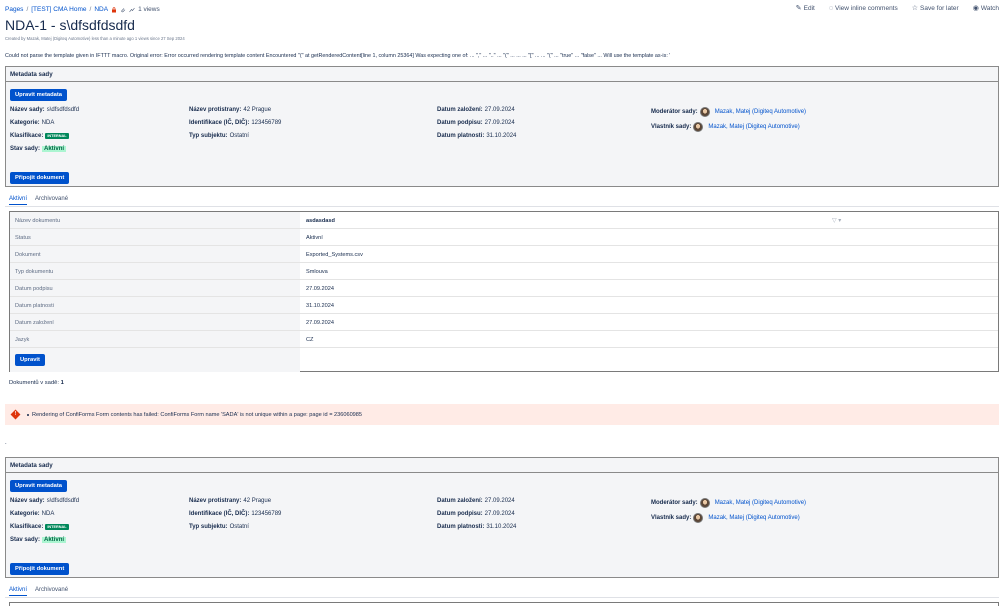 This screenshot has height=606, width=999. I want to click on views-count: 1 views, so click(149, 9).